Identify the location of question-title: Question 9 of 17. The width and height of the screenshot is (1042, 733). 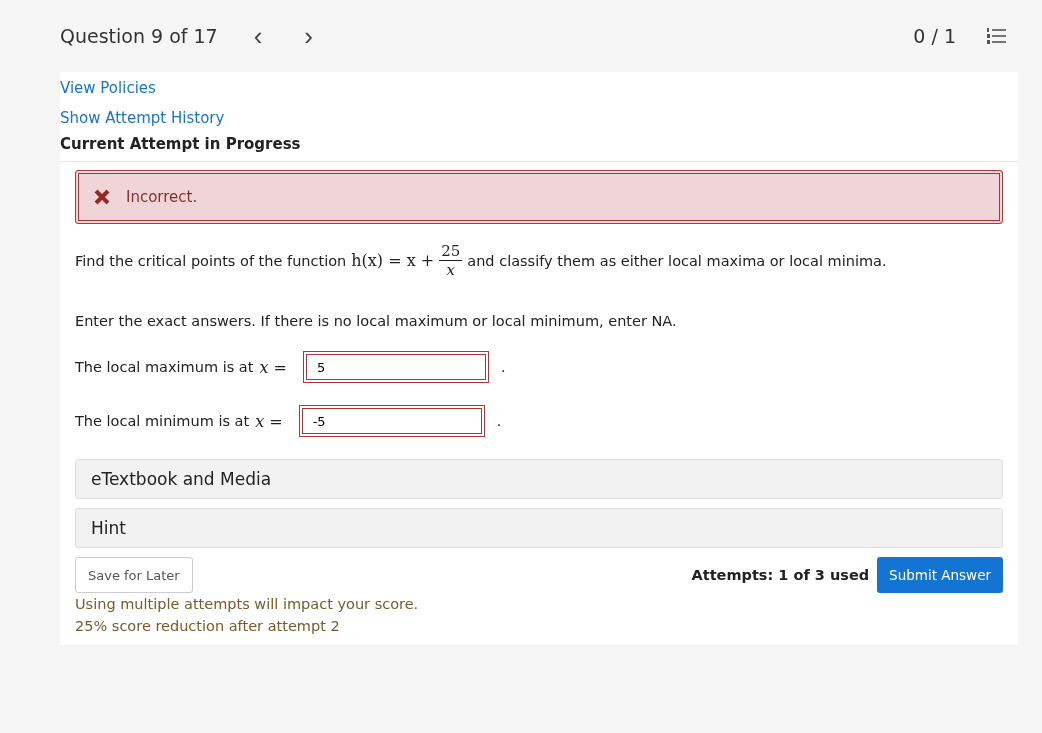
(139, 36).